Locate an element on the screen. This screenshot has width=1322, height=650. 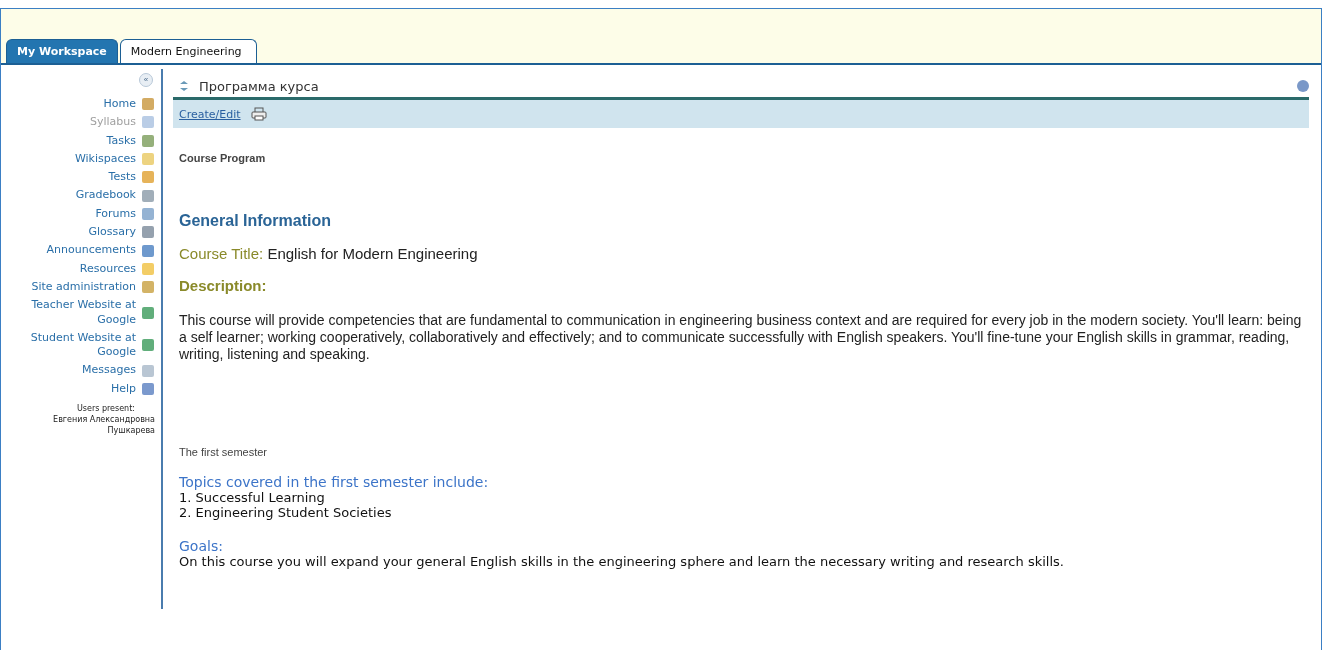
semester-label: The first semester is located at coordinates (224, 452).